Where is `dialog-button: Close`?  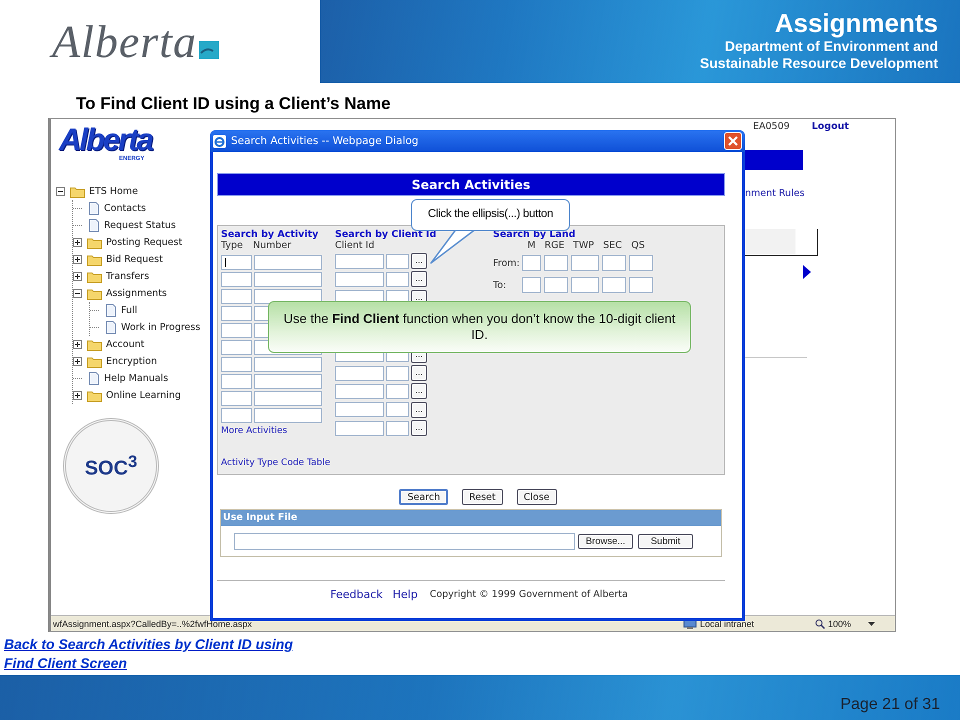 dialog-button: Close is located at coordinates (536, 497).